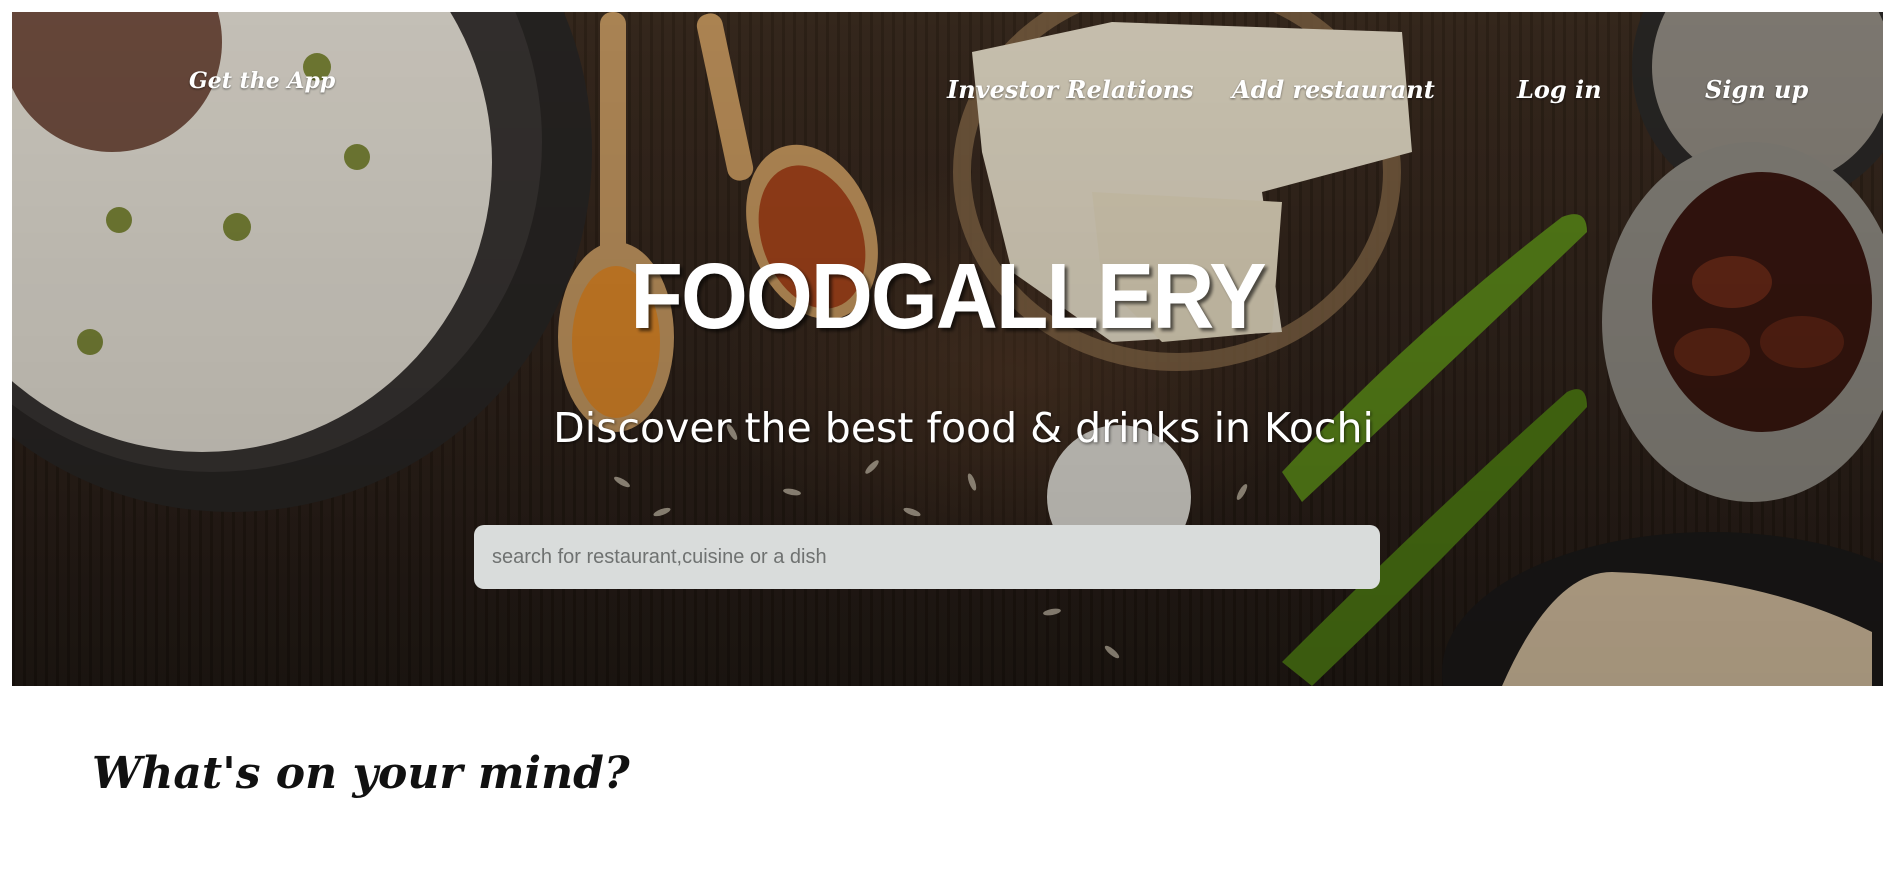 The height and width of the screenshot is (874, 1895). Describe the element at coordinates (361, 773) in the screenshot. I see `section-title-whats-on-your-mind: What's on your mind?` at that location.